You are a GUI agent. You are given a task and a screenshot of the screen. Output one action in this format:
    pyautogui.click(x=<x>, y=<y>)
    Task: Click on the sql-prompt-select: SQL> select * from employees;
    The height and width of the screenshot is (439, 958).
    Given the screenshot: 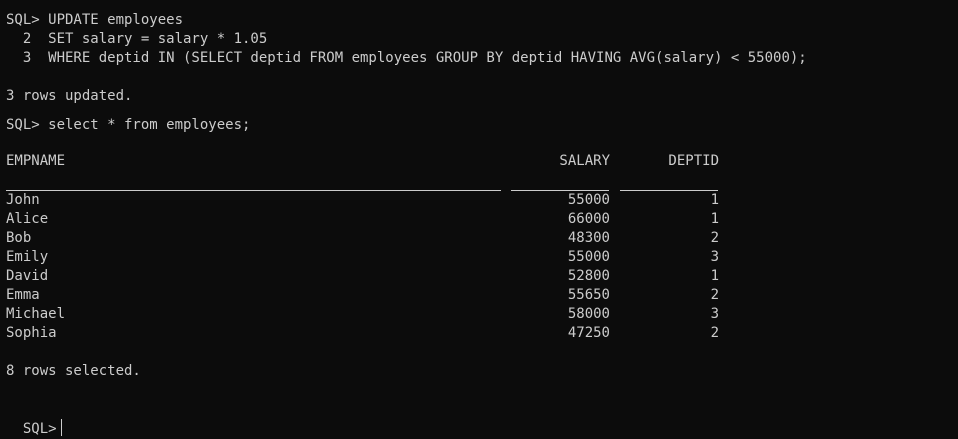 What is the action you would take?
    pyautogui.click(x=128, y=125)
    